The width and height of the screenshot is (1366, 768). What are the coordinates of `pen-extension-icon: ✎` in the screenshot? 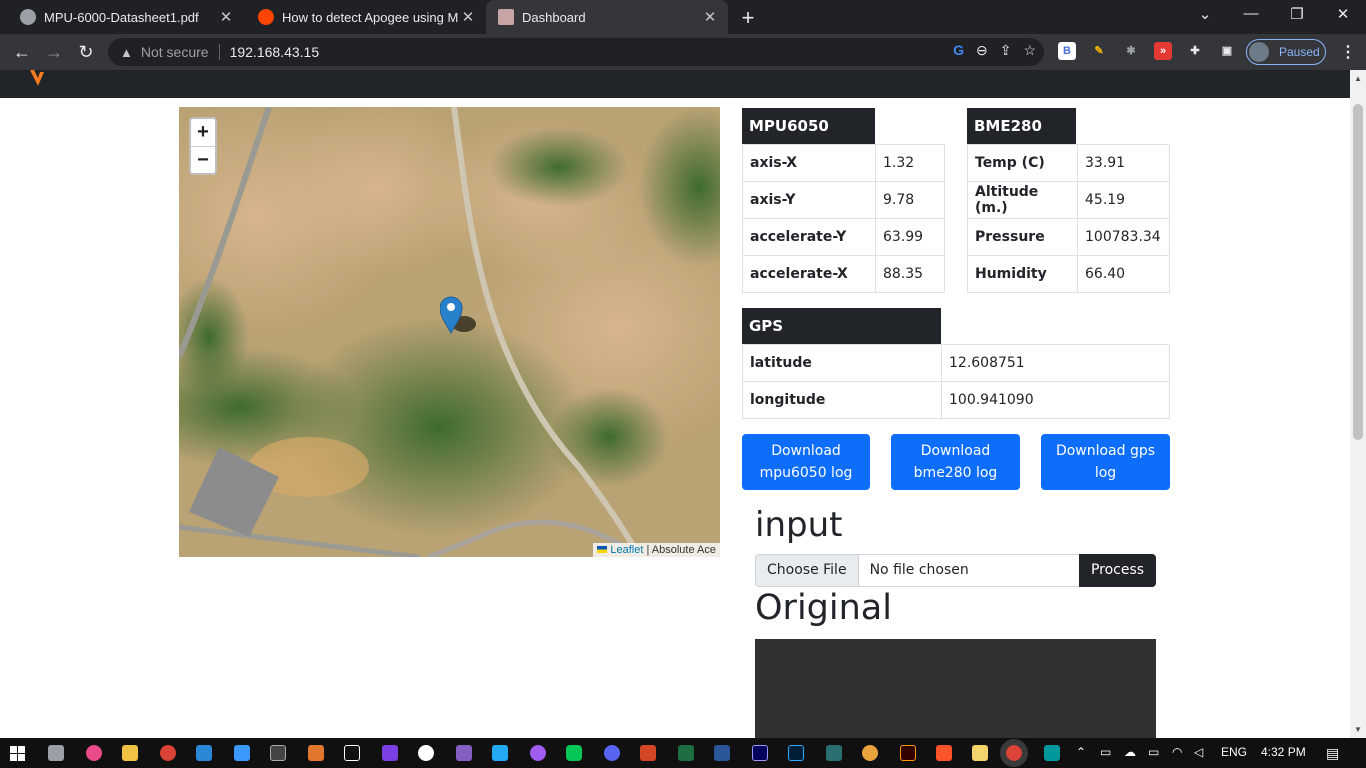 It's located at (1099, 51).